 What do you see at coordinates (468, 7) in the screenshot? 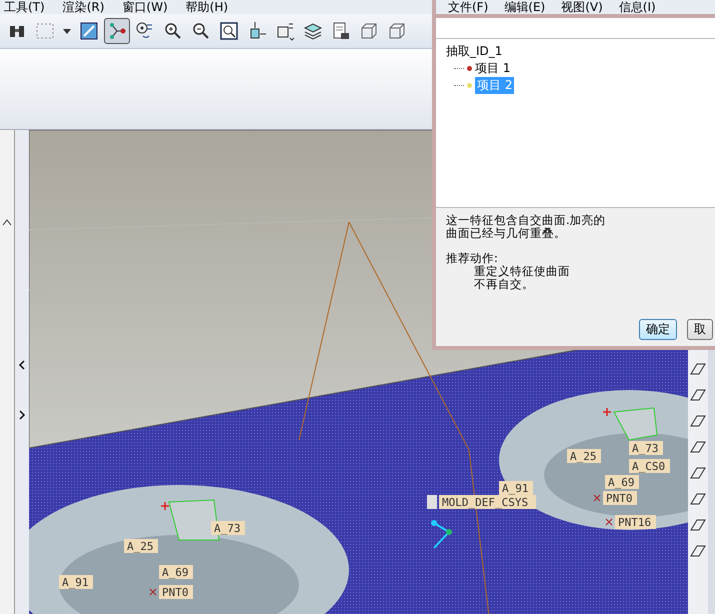
I see `menu-item: 文件(F)` at bounding box center [468, 7].